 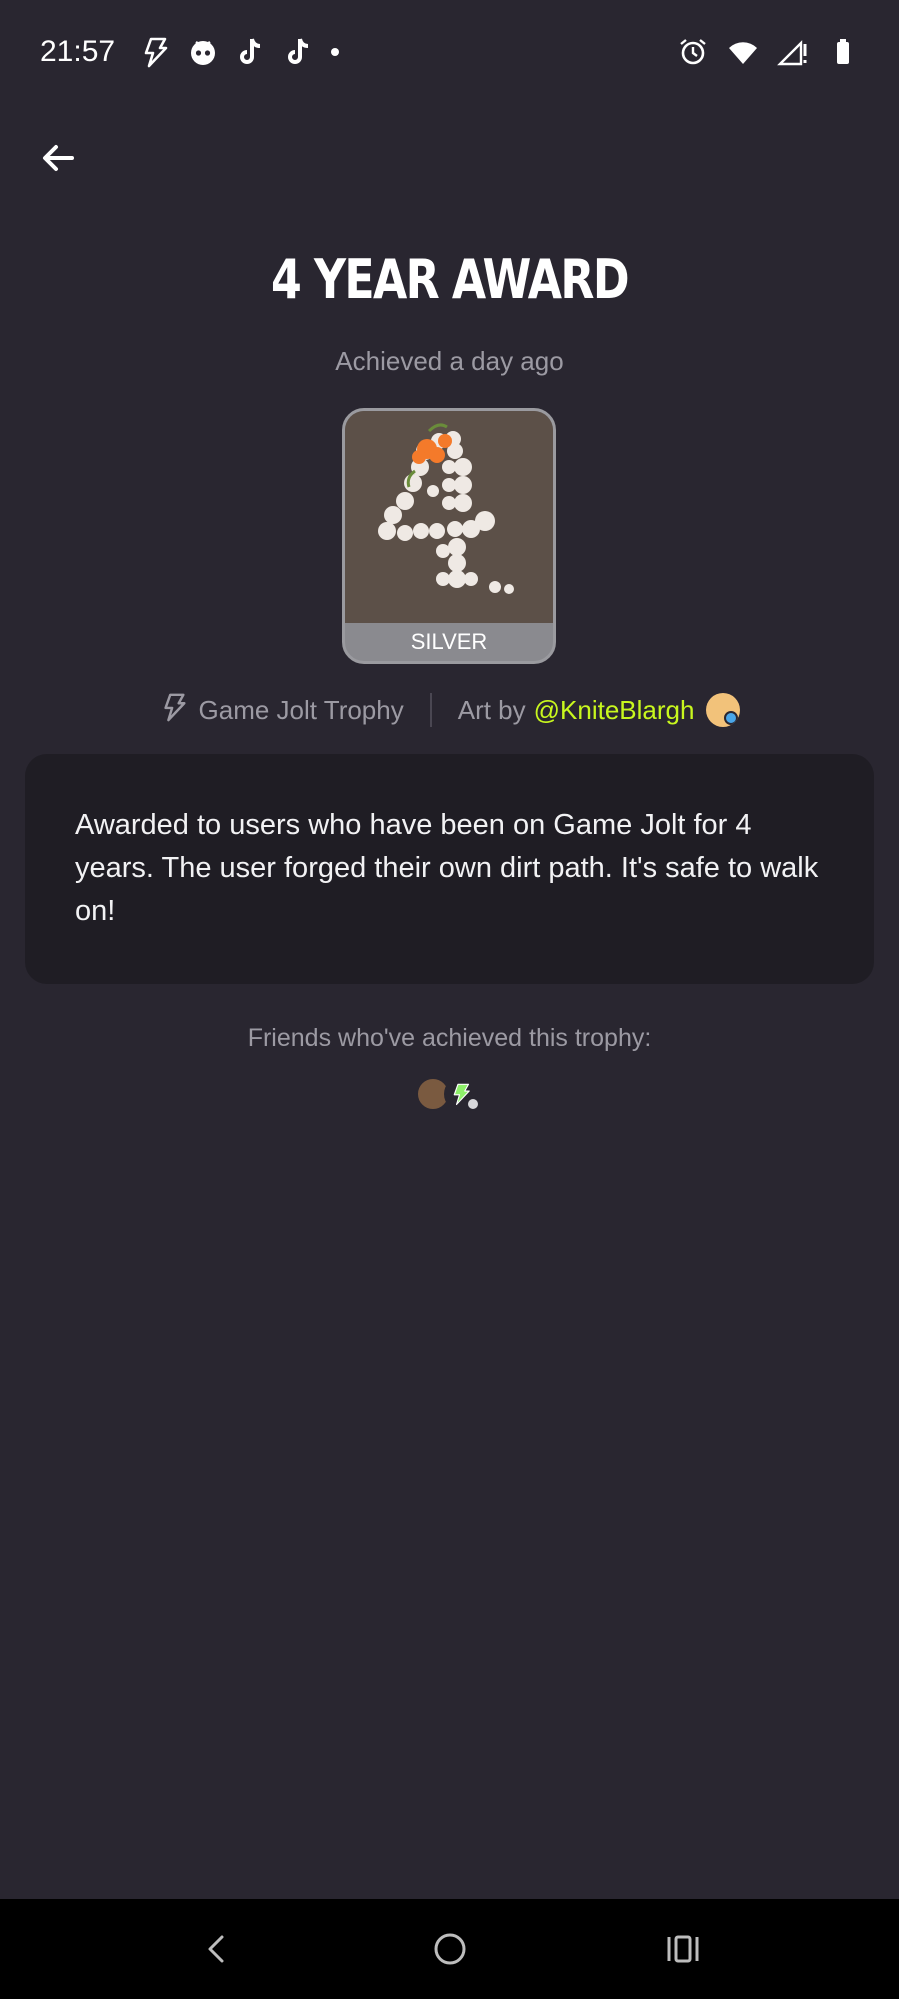 What do you see at coordinates (450, 279) in the screenshot?
I see `page-title: 4 YEAR AWARD` at bounding box center [450, 279].